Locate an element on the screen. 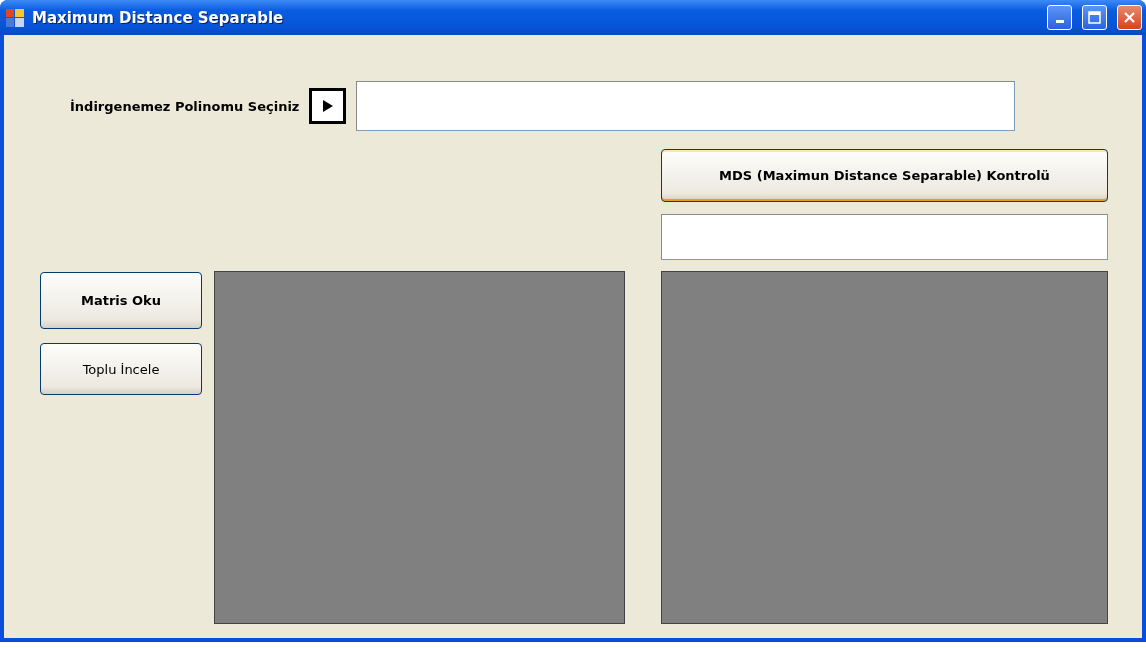  close-icon is located at coordinates (1129, 17).